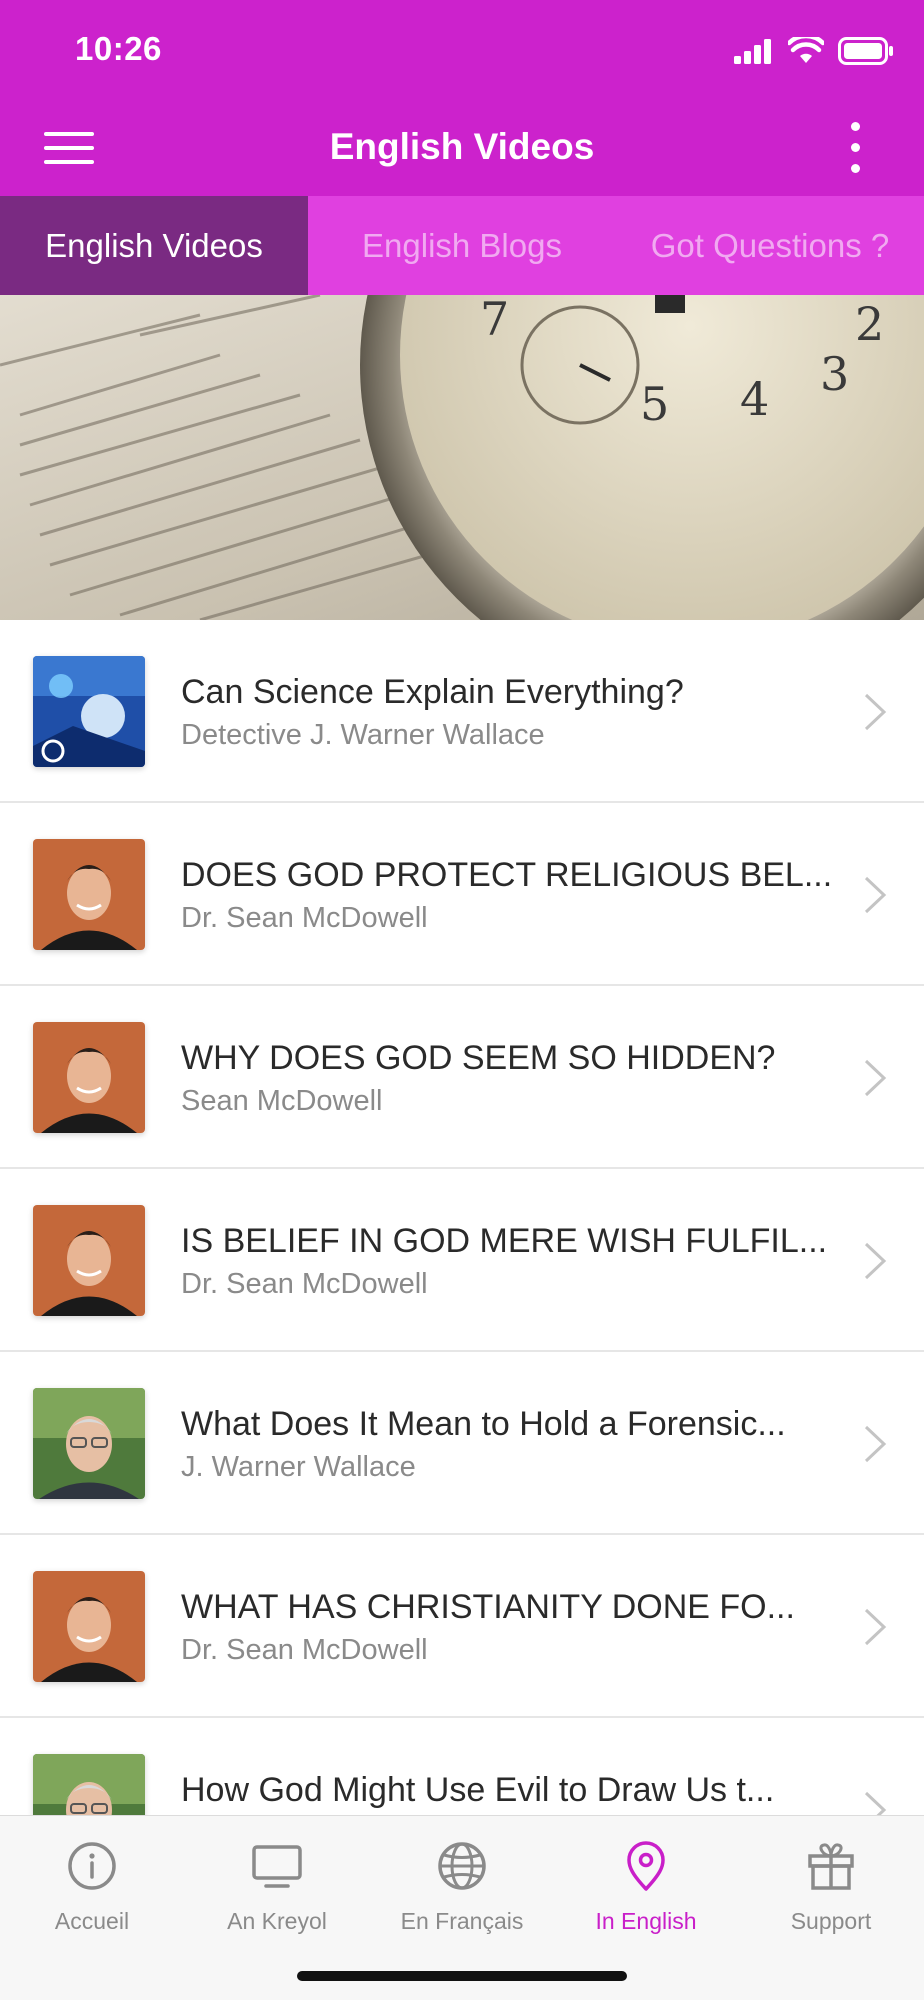 Image resolution: width=924 pixels, height=2000 pixels. Describe the element at coordinates (869, 324) in the screenshot. I see `svg-text: 2` at that location.